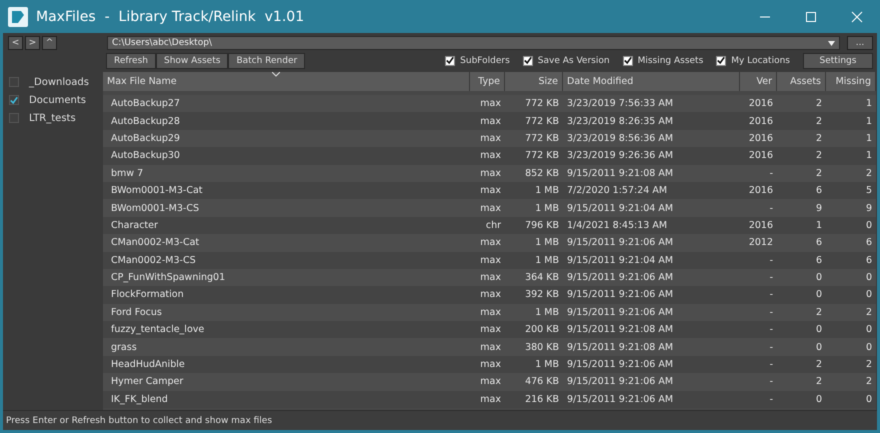 Image resolution: width=880 pixels, height=433 pixels. Describe the element at coordinates (574, 61) in the screenshot. I see `option-label: Save As Version` at that location.